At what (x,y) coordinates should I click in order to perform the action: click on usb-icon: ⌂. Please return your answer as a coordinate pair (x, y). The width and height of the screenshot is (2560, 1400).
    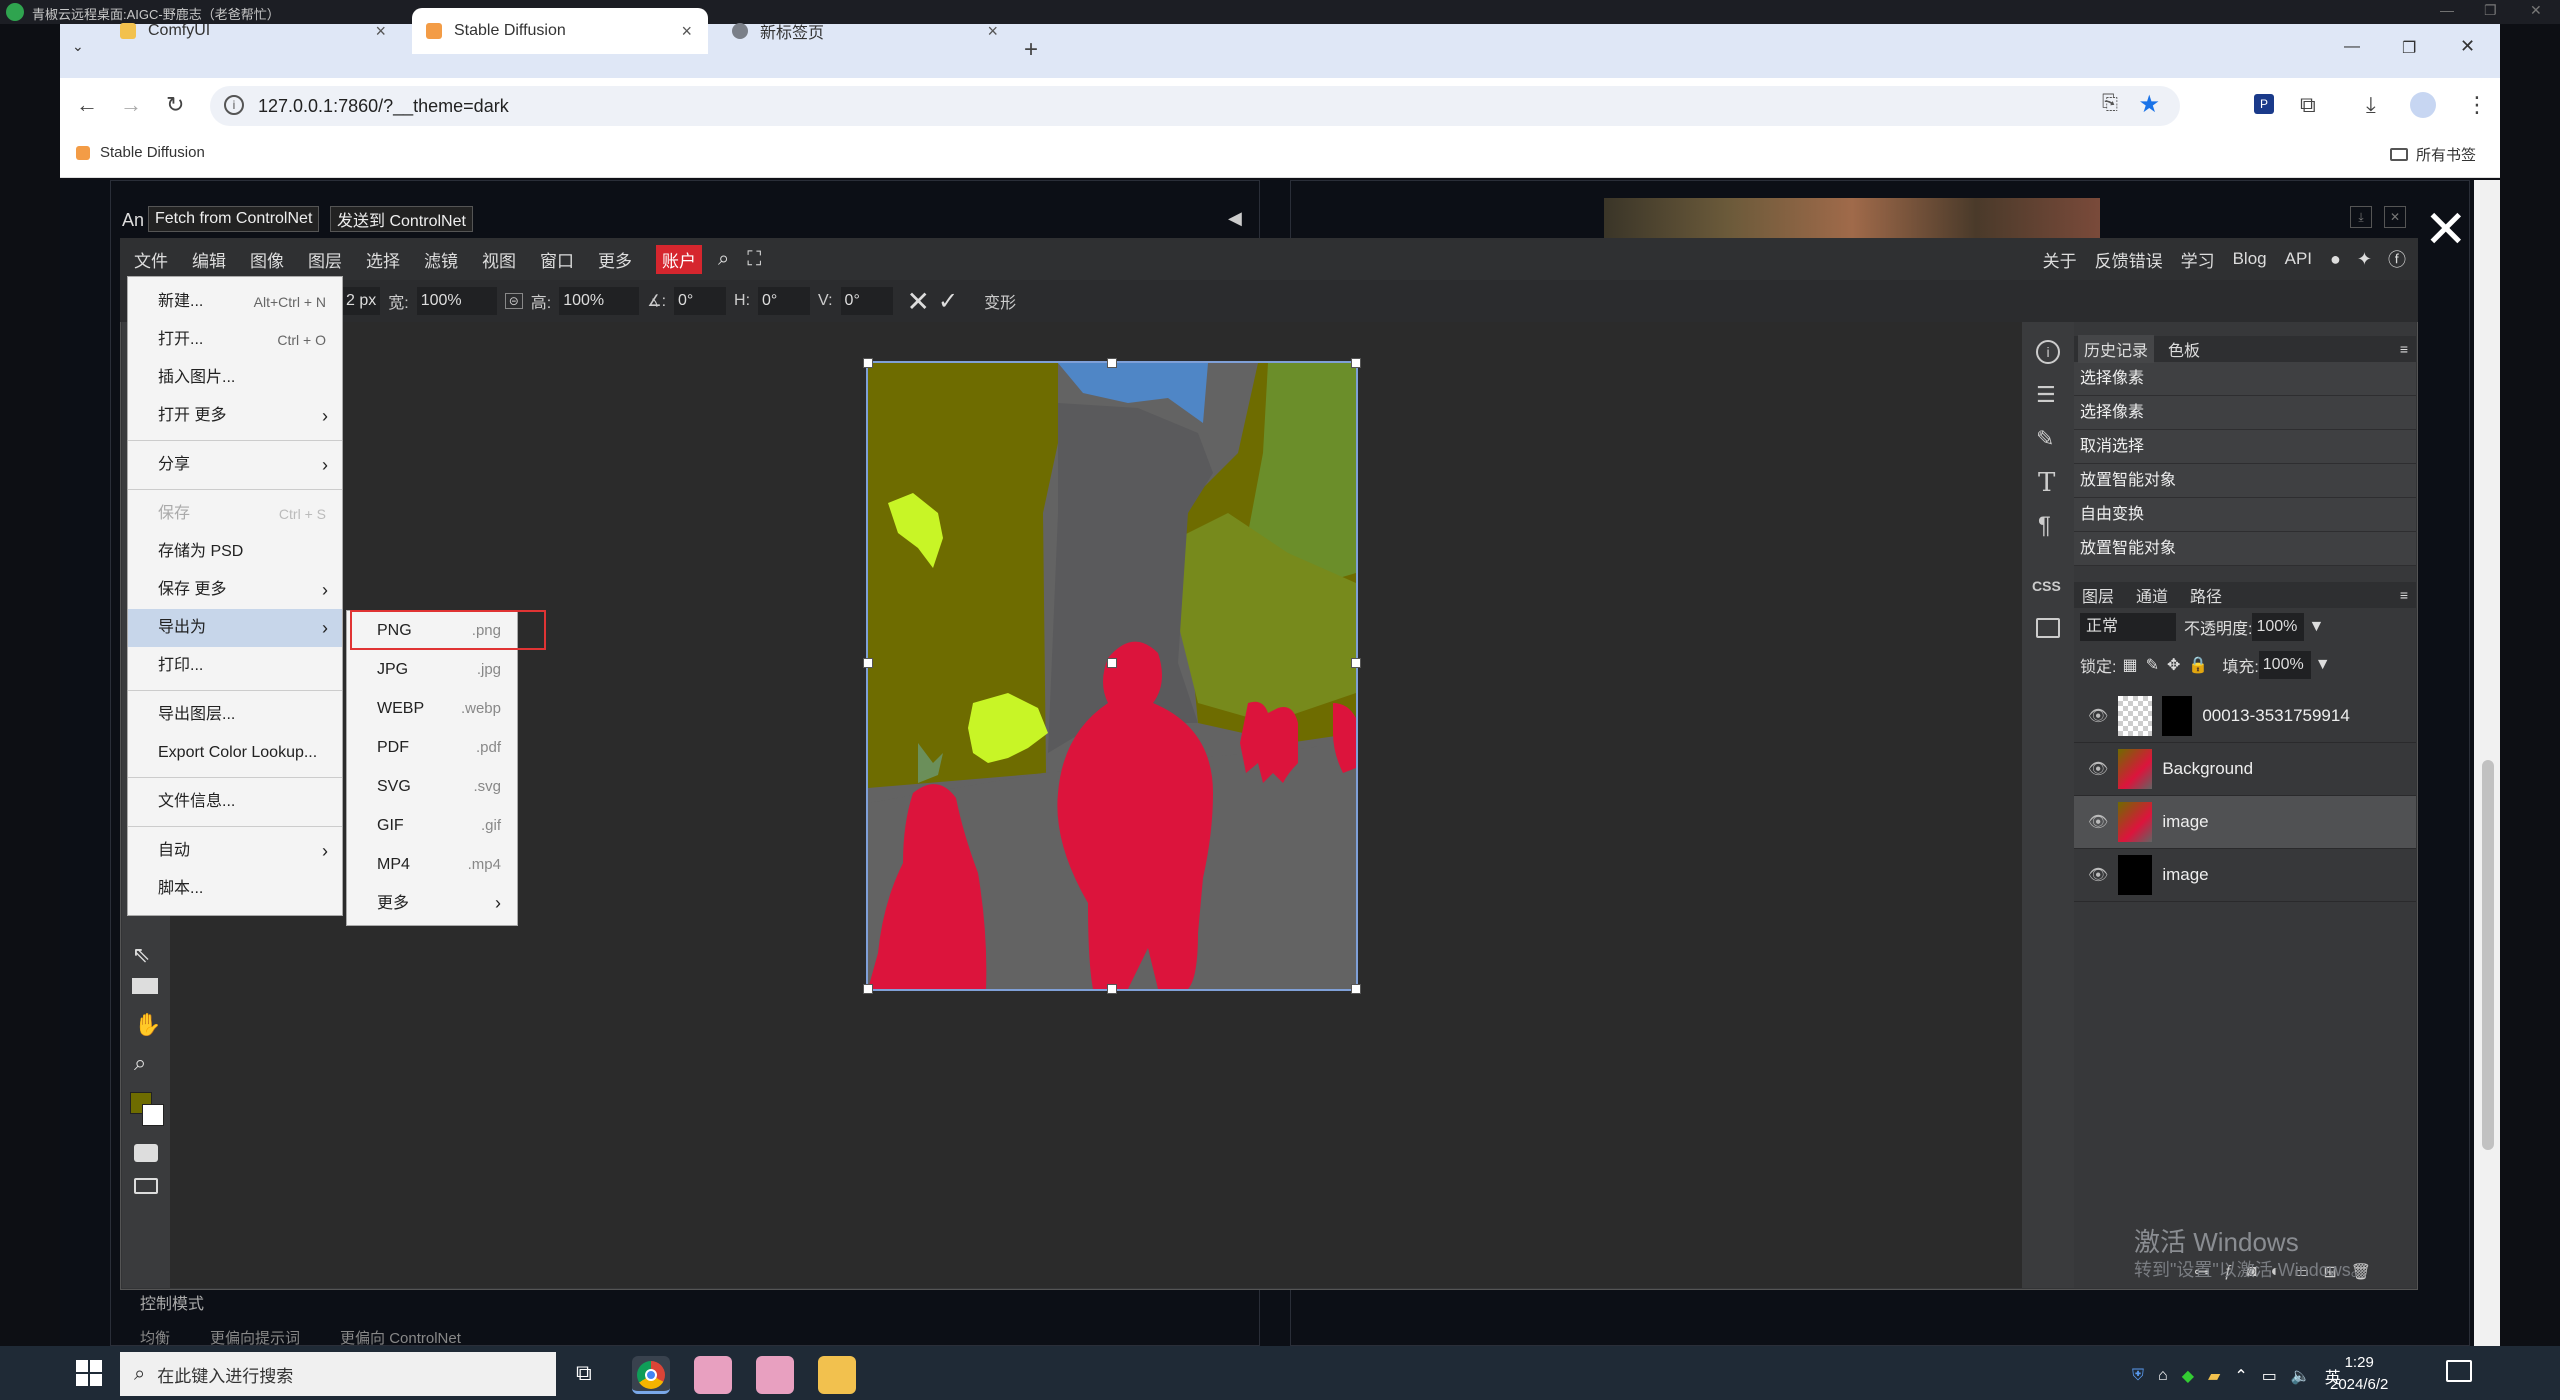
    Looking at the image, I should click on (2163, 1376).